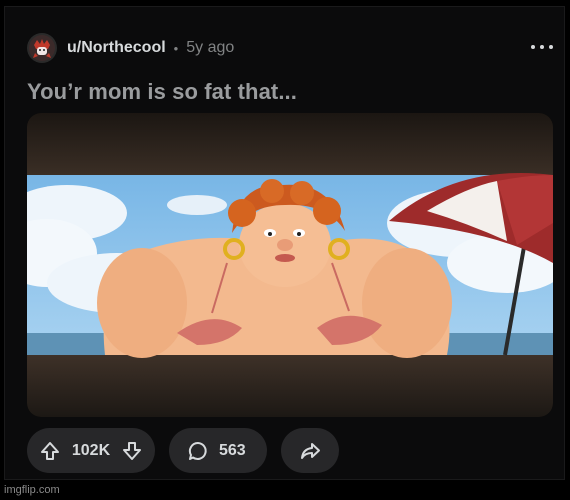 This screenshot has height=500, width=570. What do you see at coordinates (290, 48) in the screenshot?
I see `post-header: u/Northecool • 5y ago` at bounding box center [290, 48].